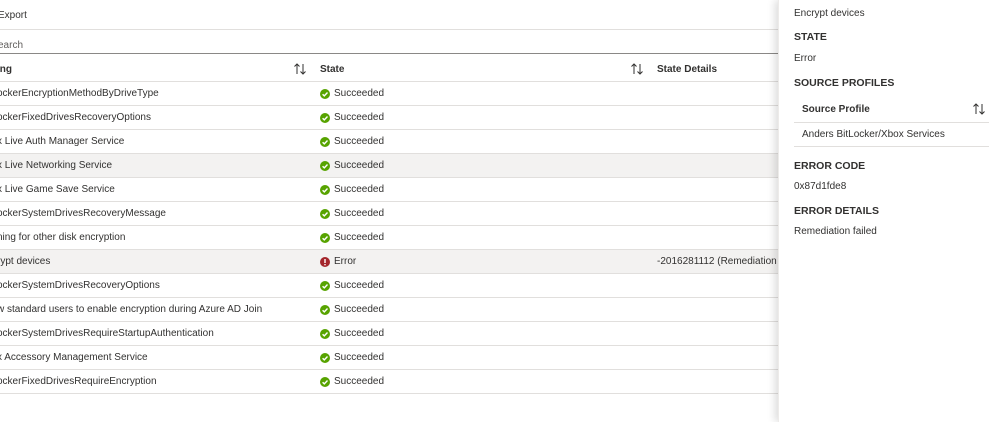  I want to click on search-box, so click(389, 45).